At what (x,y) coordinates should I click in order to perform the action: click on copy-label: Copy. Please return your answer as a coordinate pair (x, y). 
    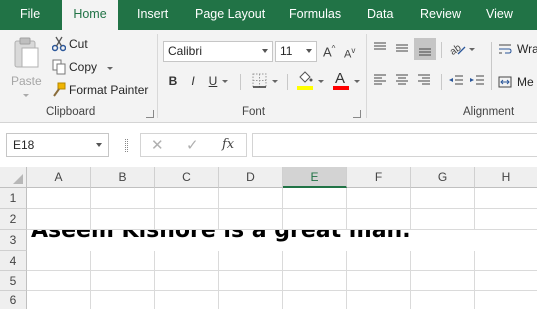
    Looking at the image, I should click on (83, 67).